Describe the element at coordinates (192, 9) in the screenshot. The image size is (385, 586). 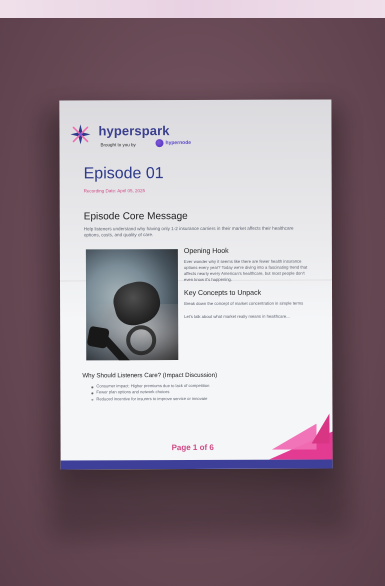
I see `top-glare-strip` at that location.